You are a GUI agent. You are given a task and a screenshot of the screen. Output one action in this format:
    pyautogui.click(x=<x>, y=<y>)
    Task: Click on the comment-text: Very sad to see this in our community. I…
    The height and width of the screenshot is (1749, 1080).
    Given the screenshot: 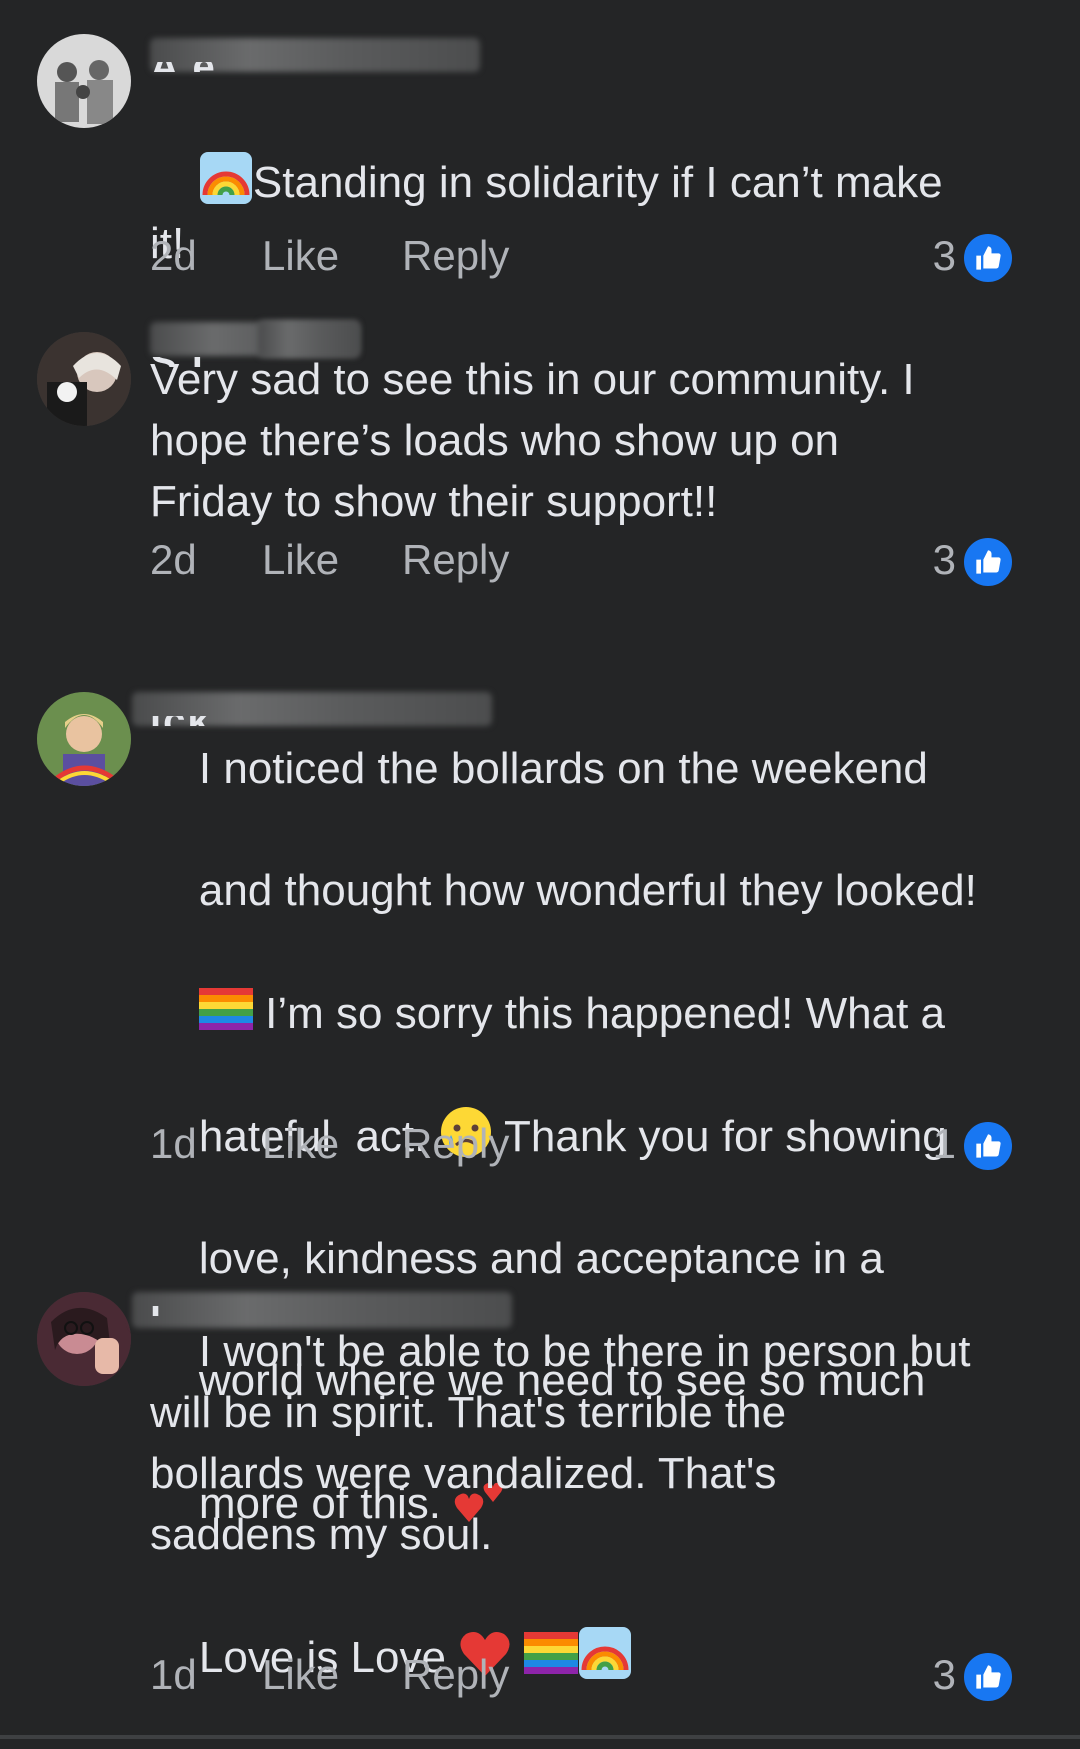 What is the action you would take?
    pyautogui.click(x=532, y=440)
    